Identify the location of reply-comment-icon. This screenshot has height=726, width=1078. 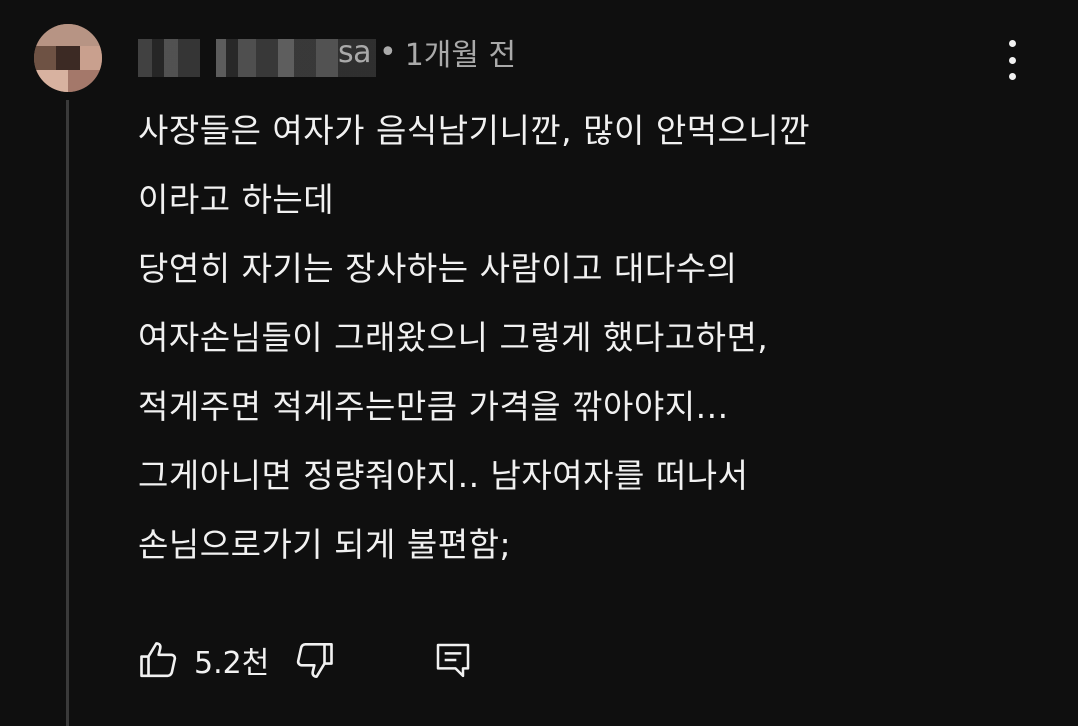
(453, 660).